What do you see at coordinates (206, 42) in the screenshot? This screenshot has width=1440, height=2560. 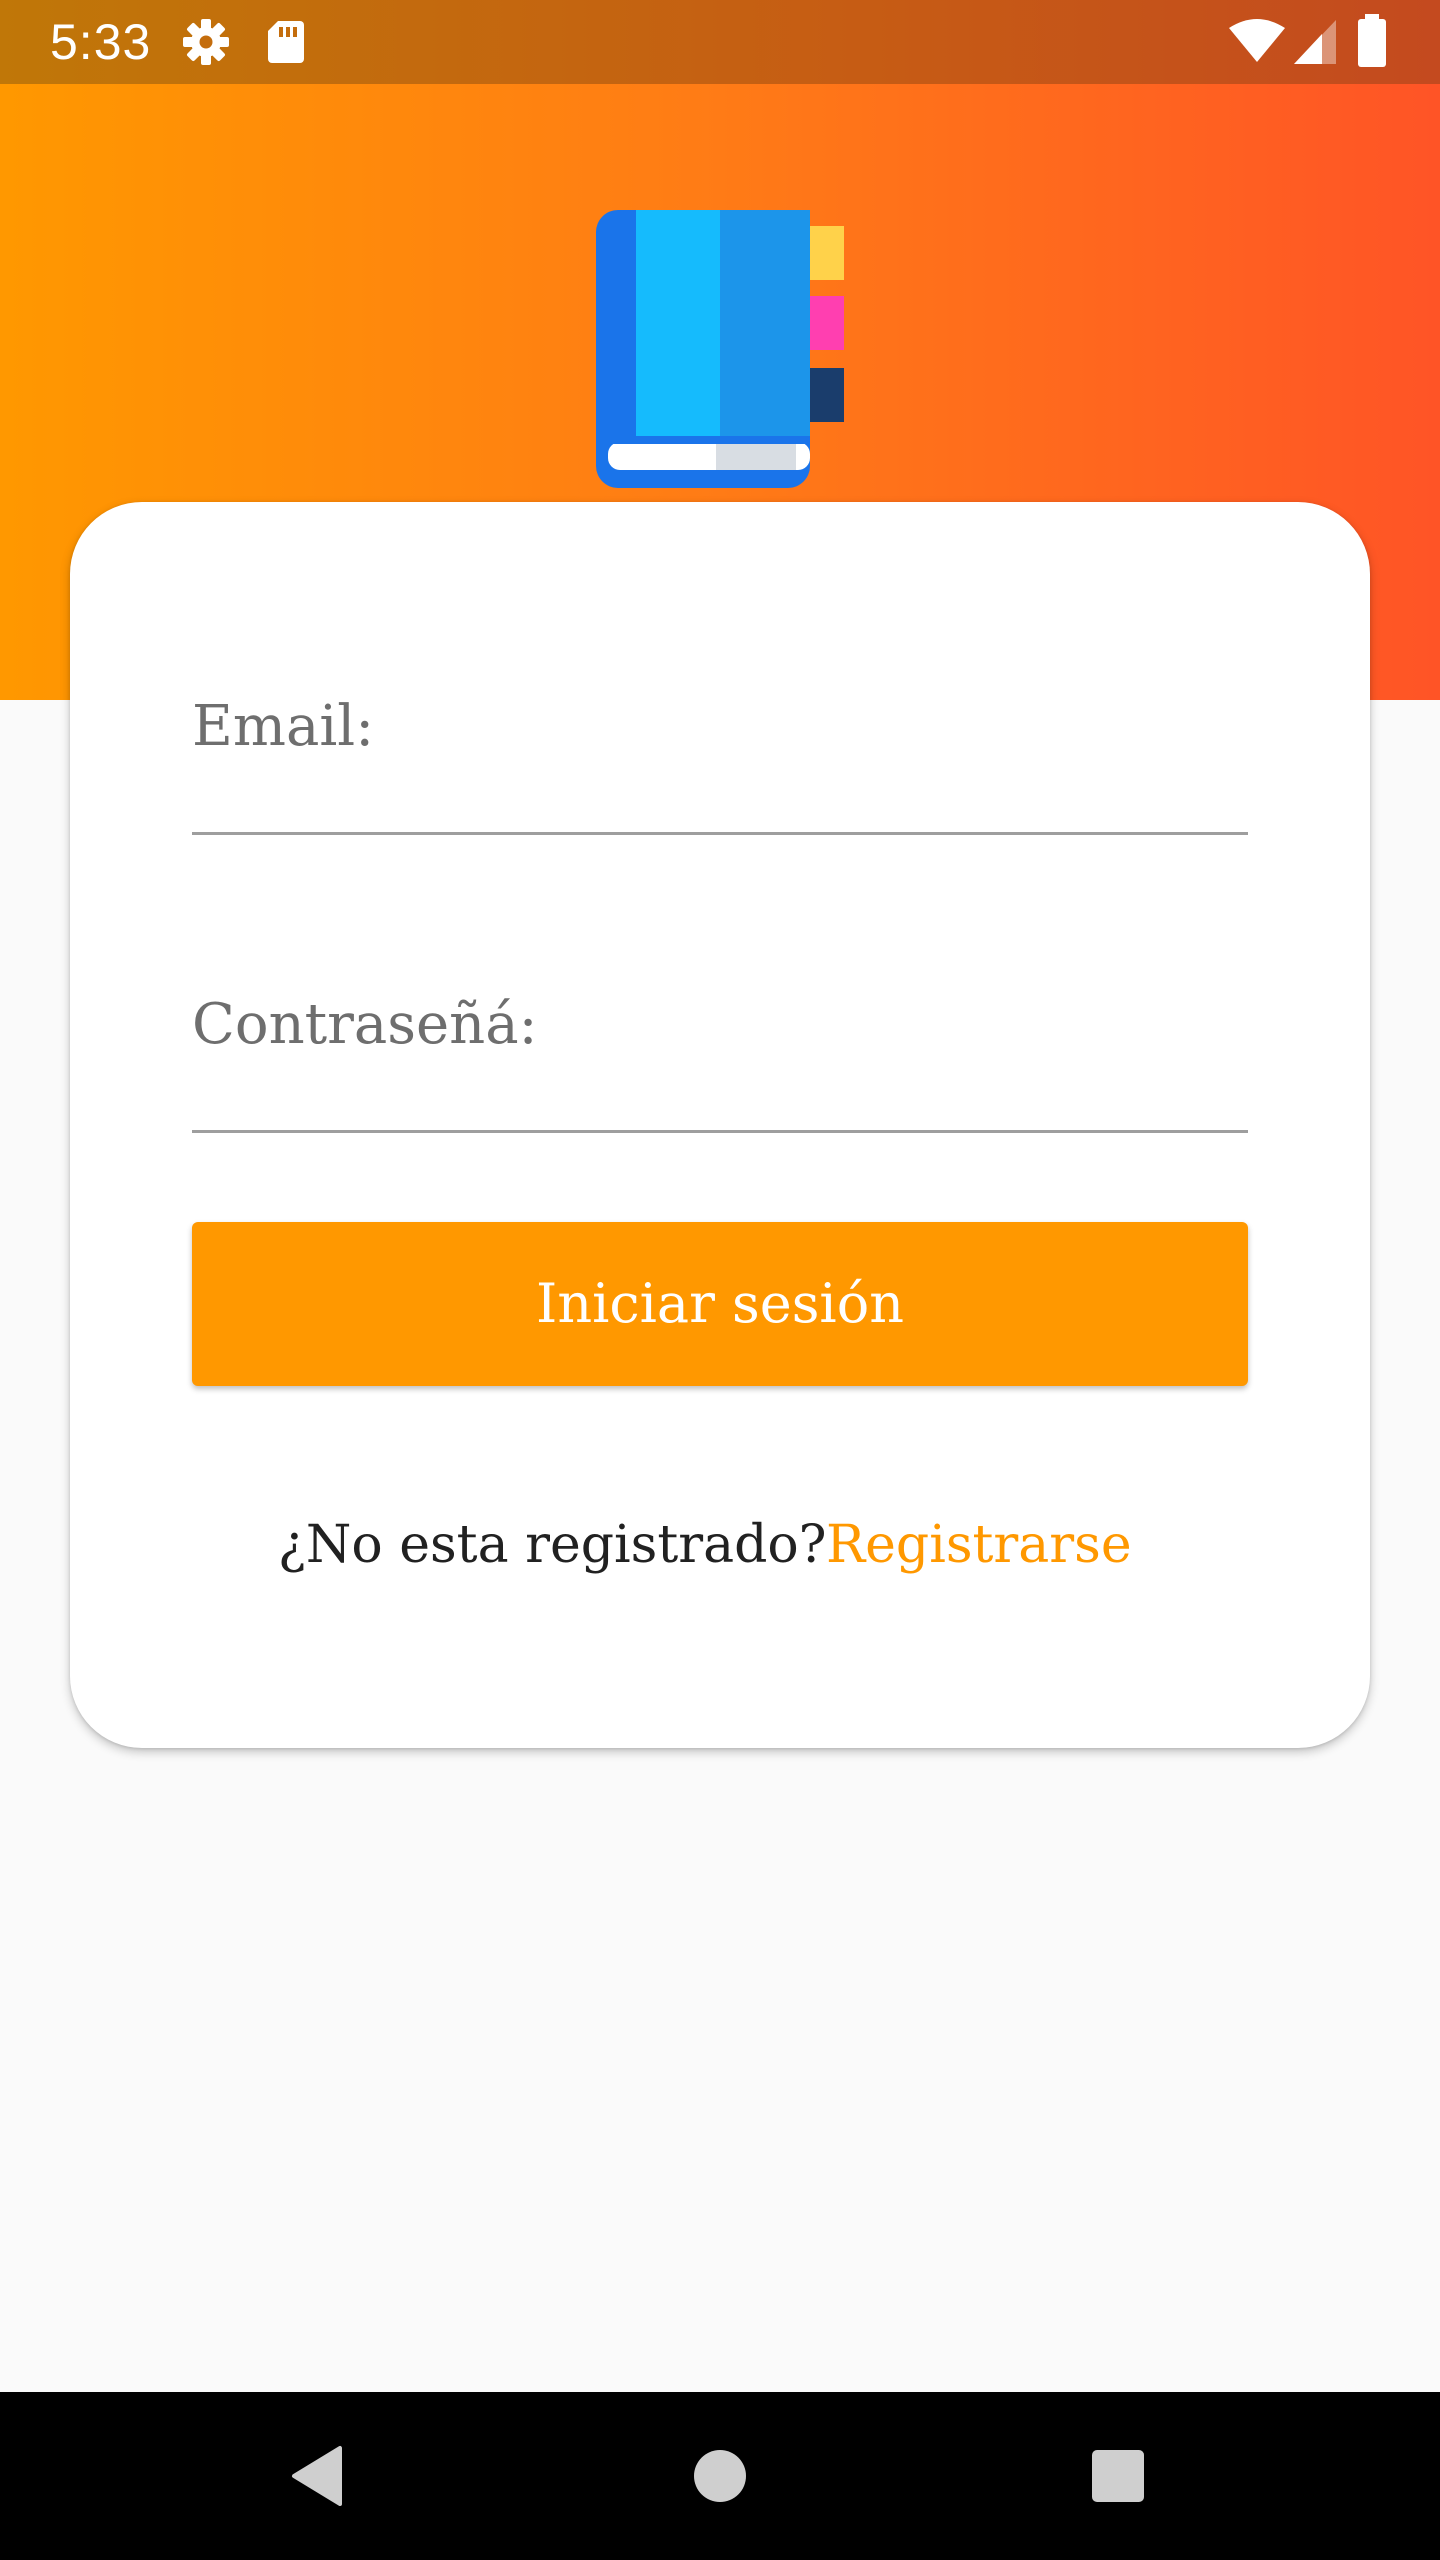 I see `gear-icon` at bounding box center [206, 42].